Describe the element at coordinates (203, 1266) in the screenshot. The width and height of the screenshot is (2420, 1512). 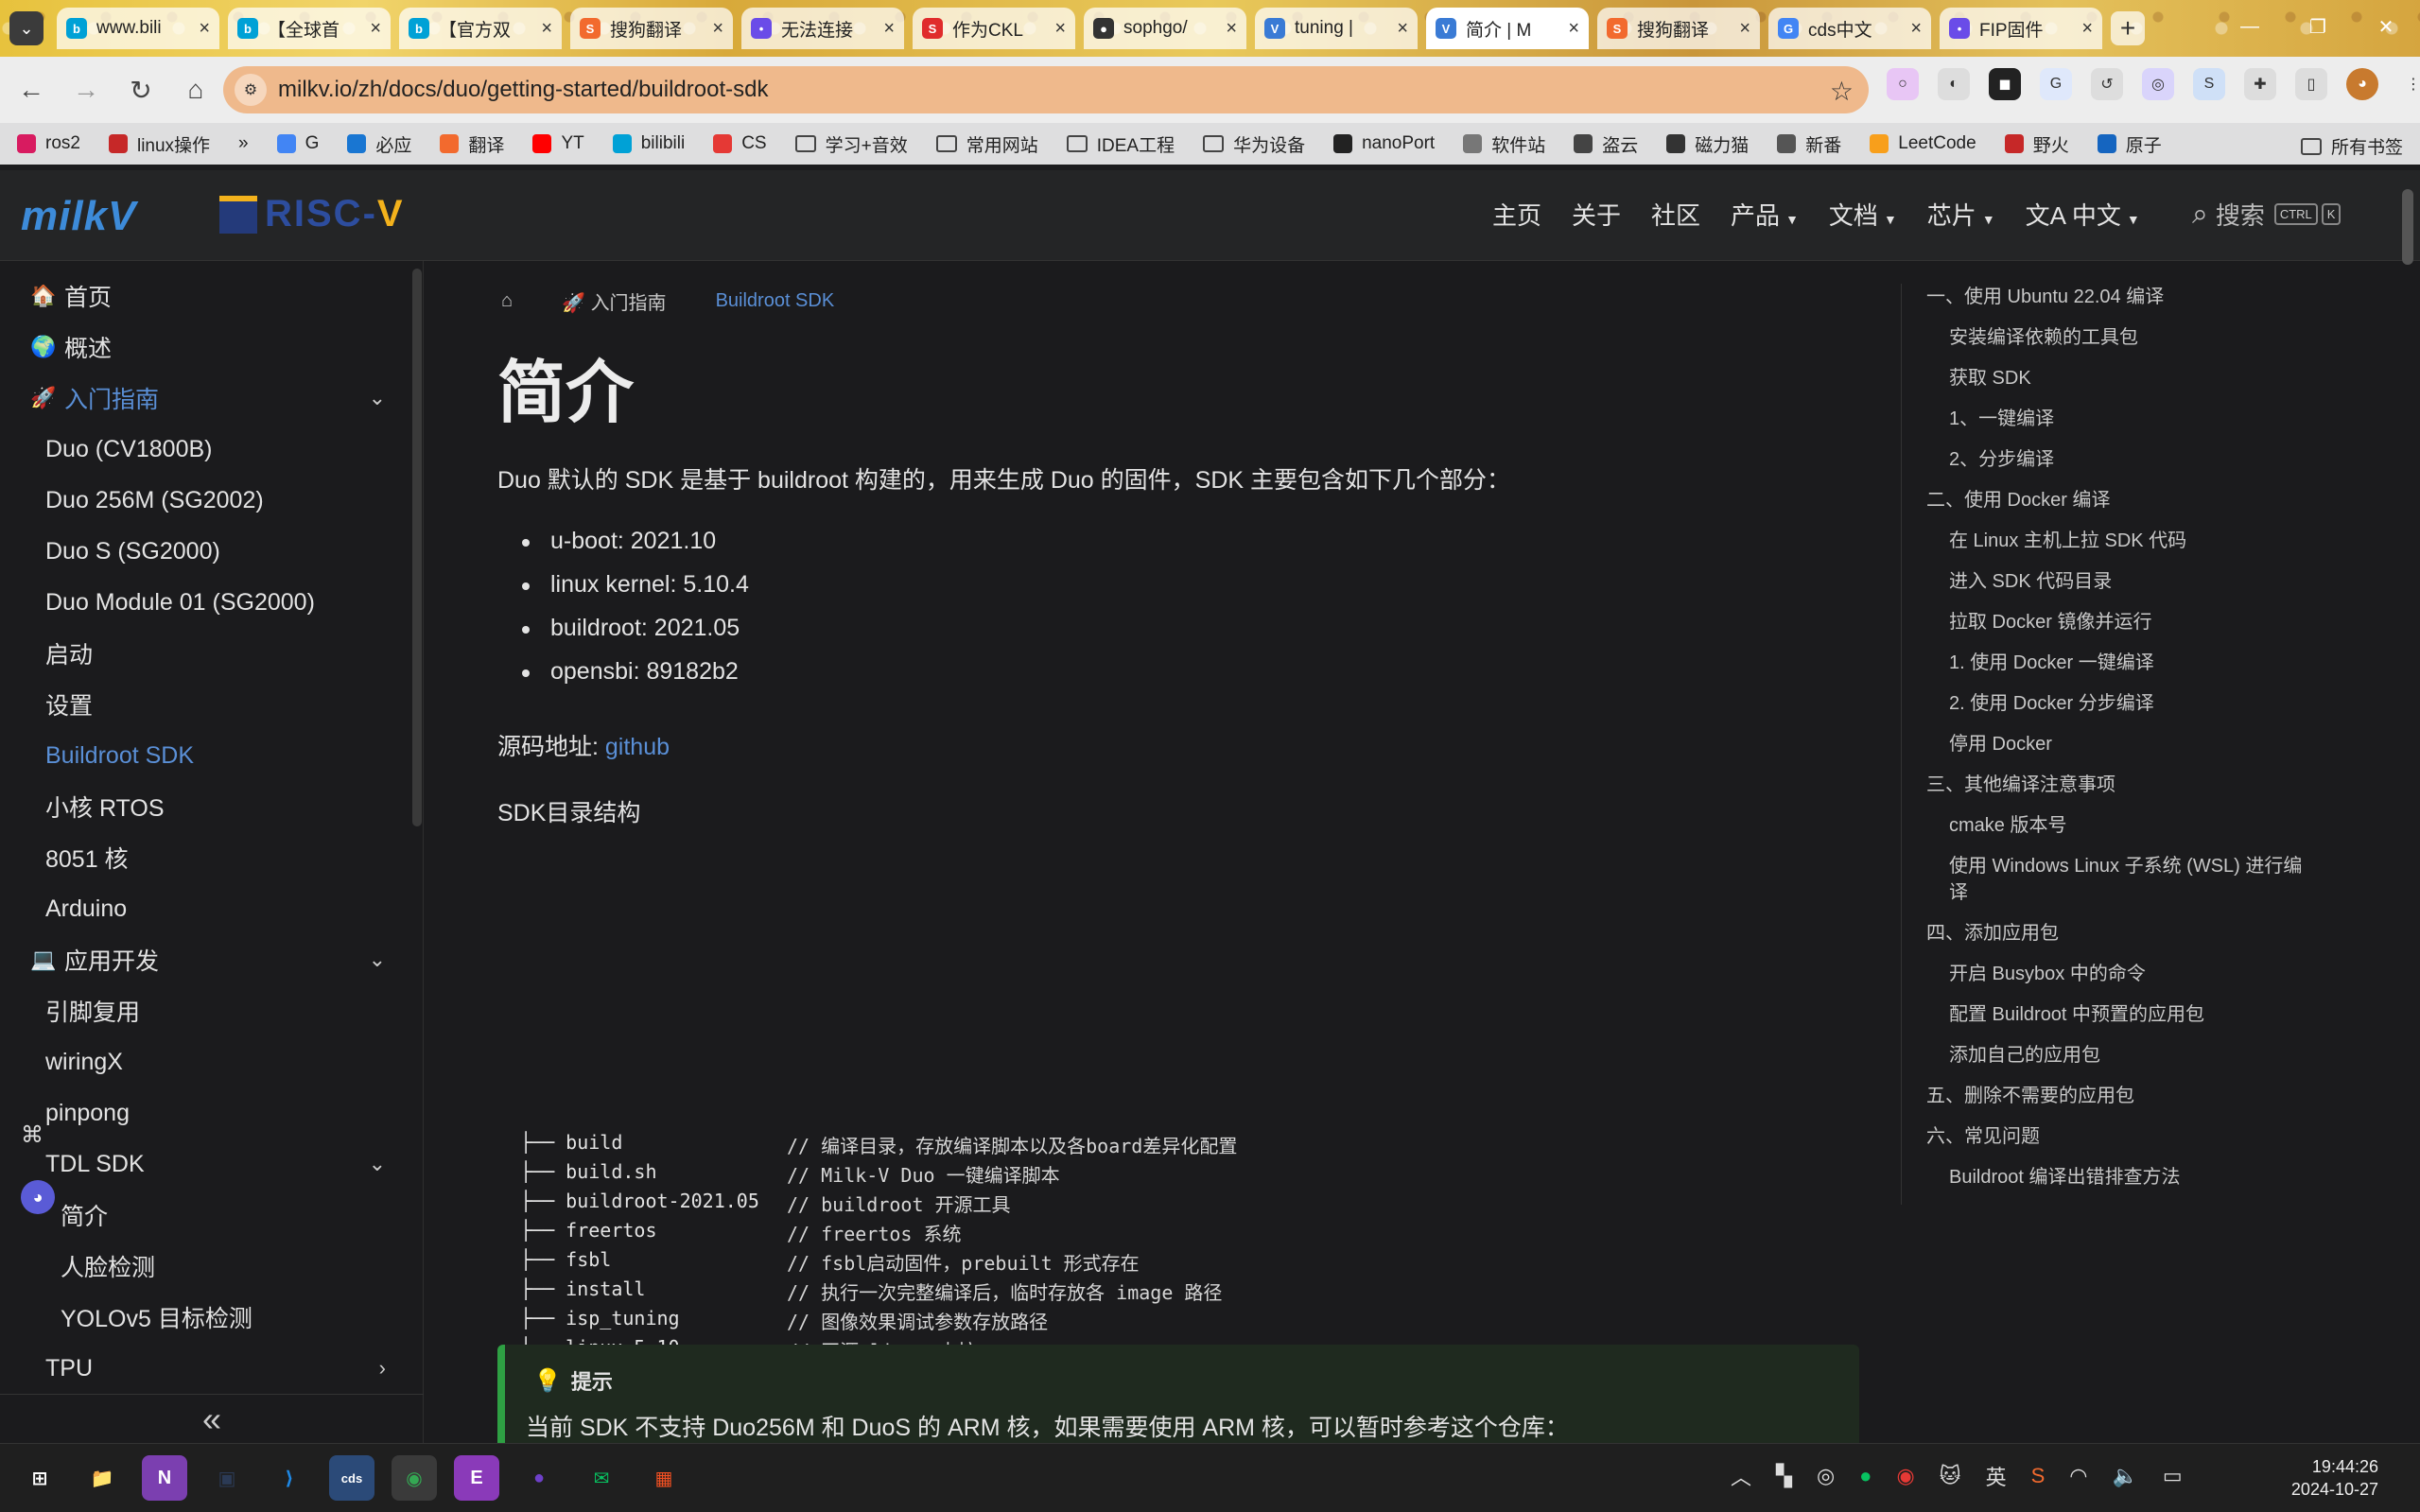
I see `sidebar-item: 人脸检测` at that location.